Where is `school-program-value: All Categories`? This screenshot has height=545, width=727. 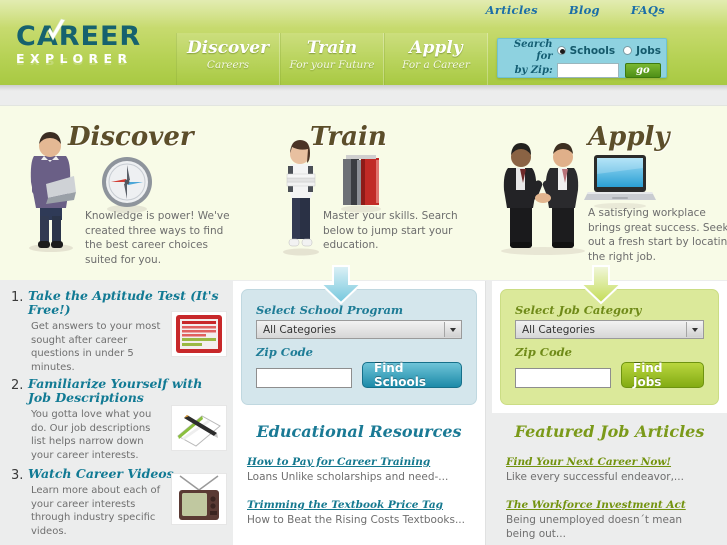 school-program-value: All Categories is located at coordinates (299, 329).